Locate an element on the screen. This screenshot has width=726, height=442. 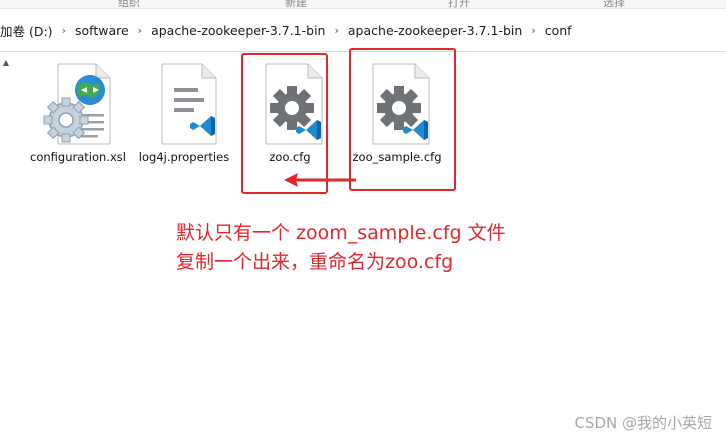
breadcrumb-item-conf: conf is located at coordinates (558, 30).